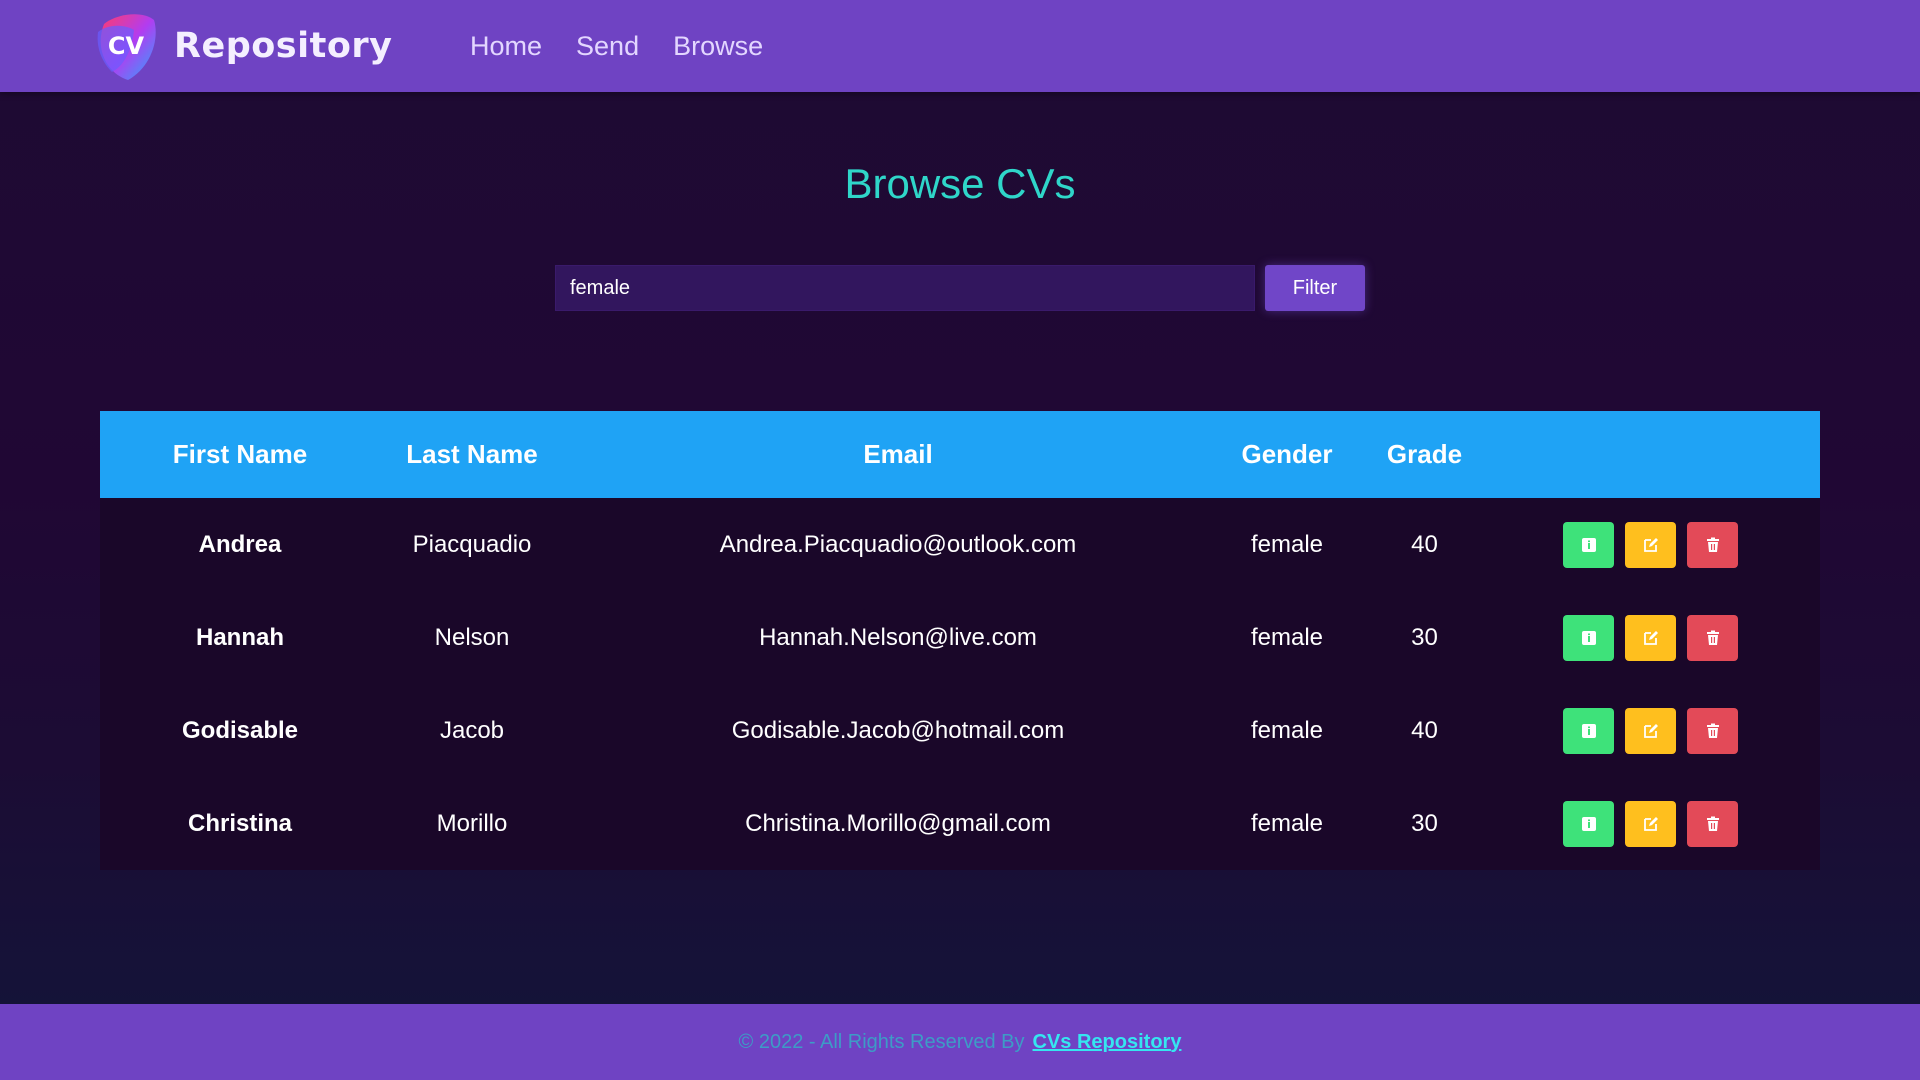 This screenshot has height=1080, width=1920. Describe the element at coordinates (718, 46) in the screenshot. I see `nav-link-browse: Browse` at that location.